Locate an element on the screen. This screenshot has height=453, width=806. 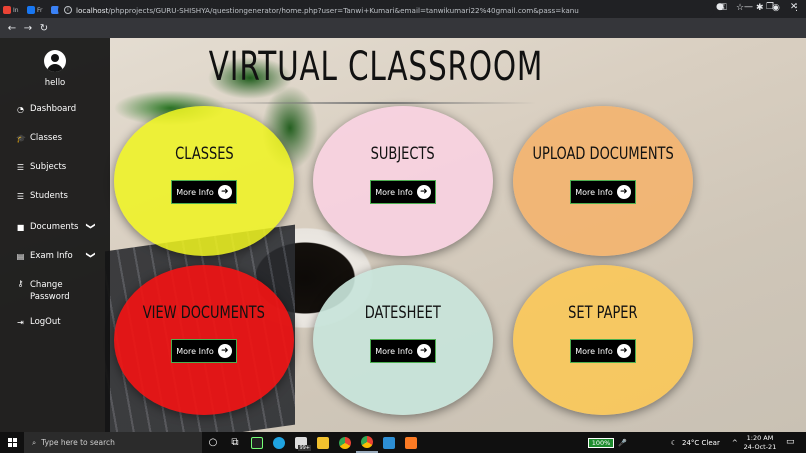
browser-menu-icon: ⋮ is located at coordinates (796, 8).